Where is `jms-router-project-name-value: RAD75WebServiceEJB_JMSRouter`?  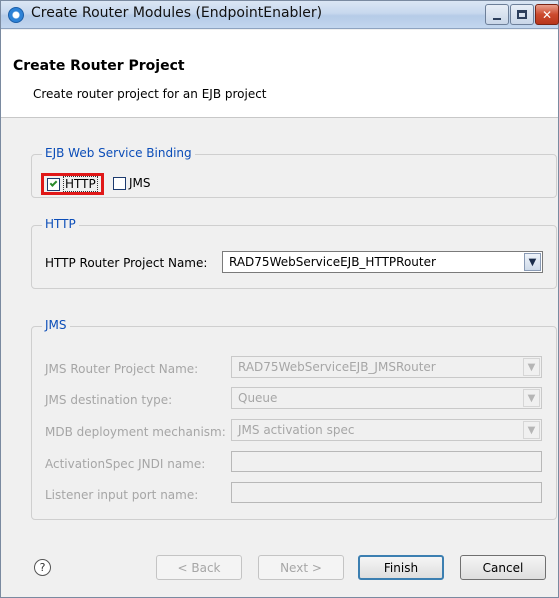 jms-router-project-name-value: RAD75WebServiceEJB_JMSRouter is located at coordinates (337, 367).